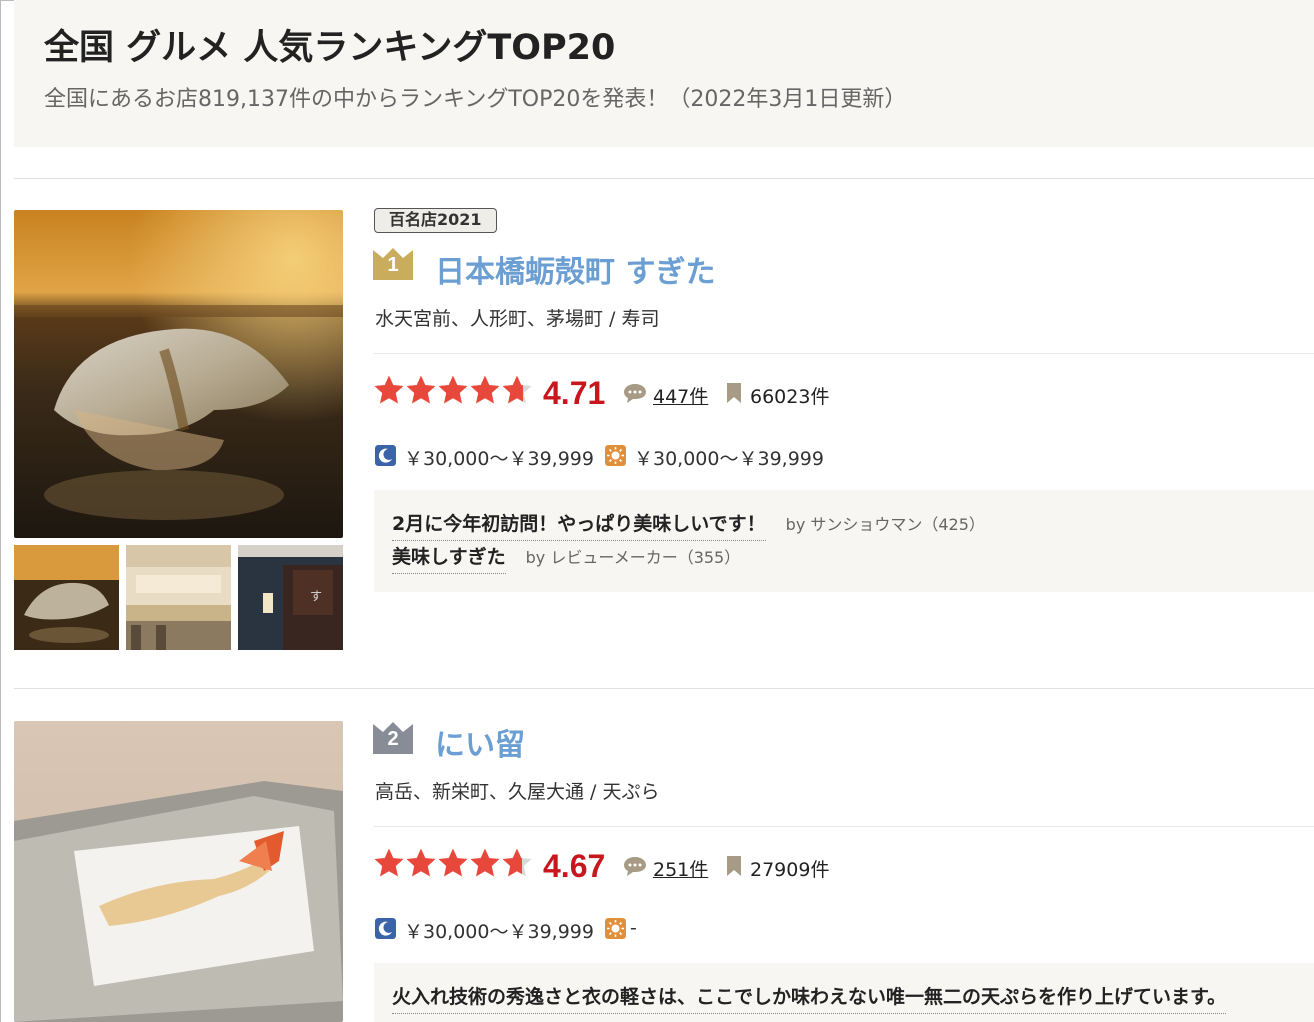 The width and height of the screenshot is (1314, 1022). I want to click on review-title-link: 2月に今年初訪問！やっぱり美味しいです！, so click(579, 525).